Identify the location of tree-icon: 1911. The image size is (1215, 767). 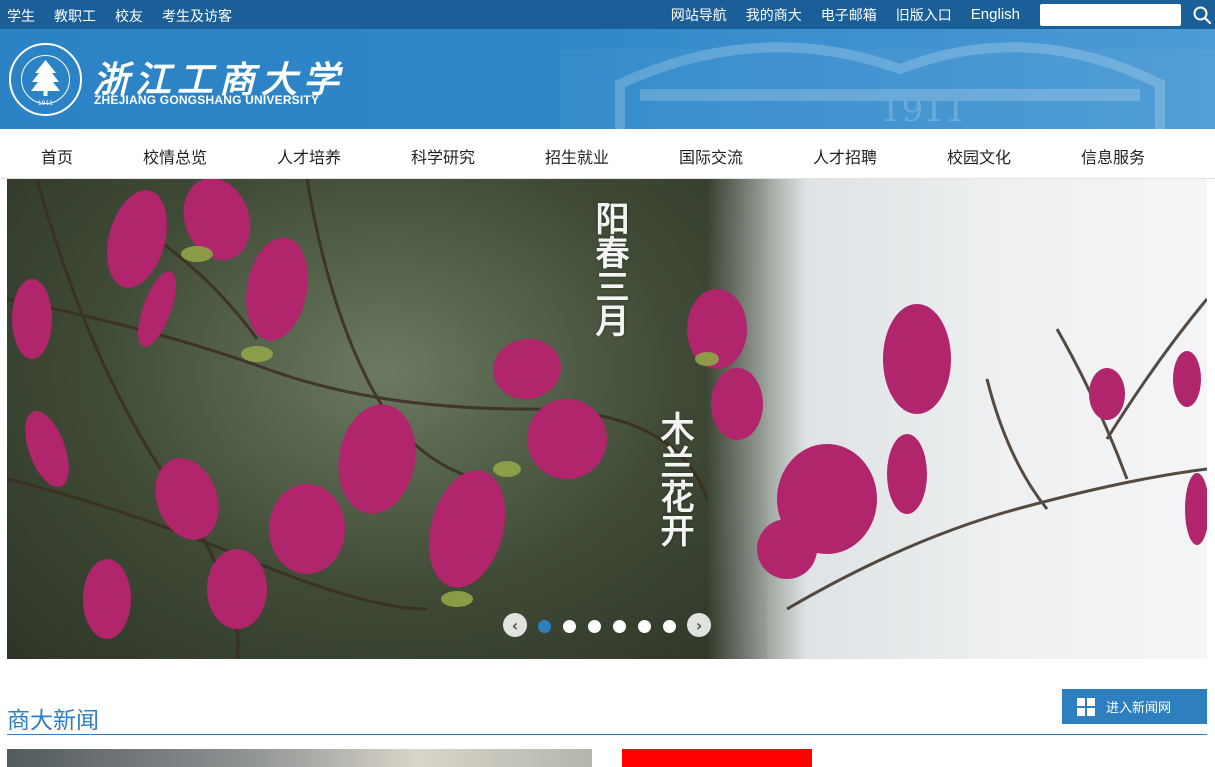
(45, 83).